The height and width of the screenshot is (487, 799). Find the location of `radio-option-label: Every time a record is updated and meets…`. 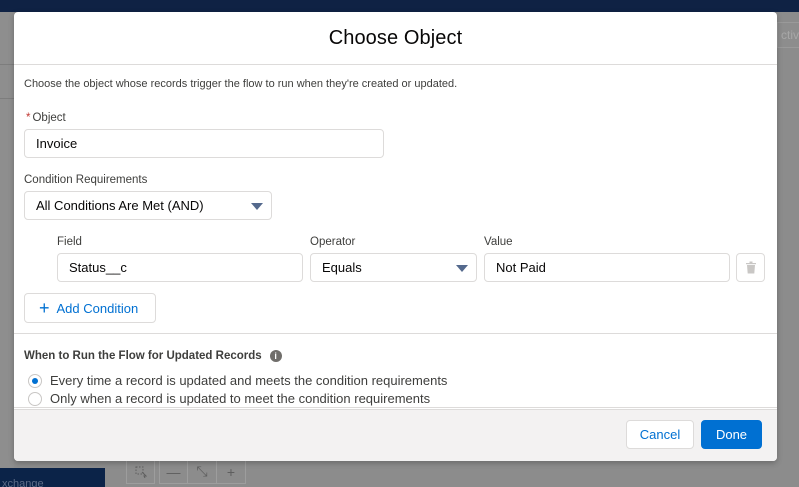

radio-option-label: Every time a record is updated and meets… is located at coordinates (249, 380).